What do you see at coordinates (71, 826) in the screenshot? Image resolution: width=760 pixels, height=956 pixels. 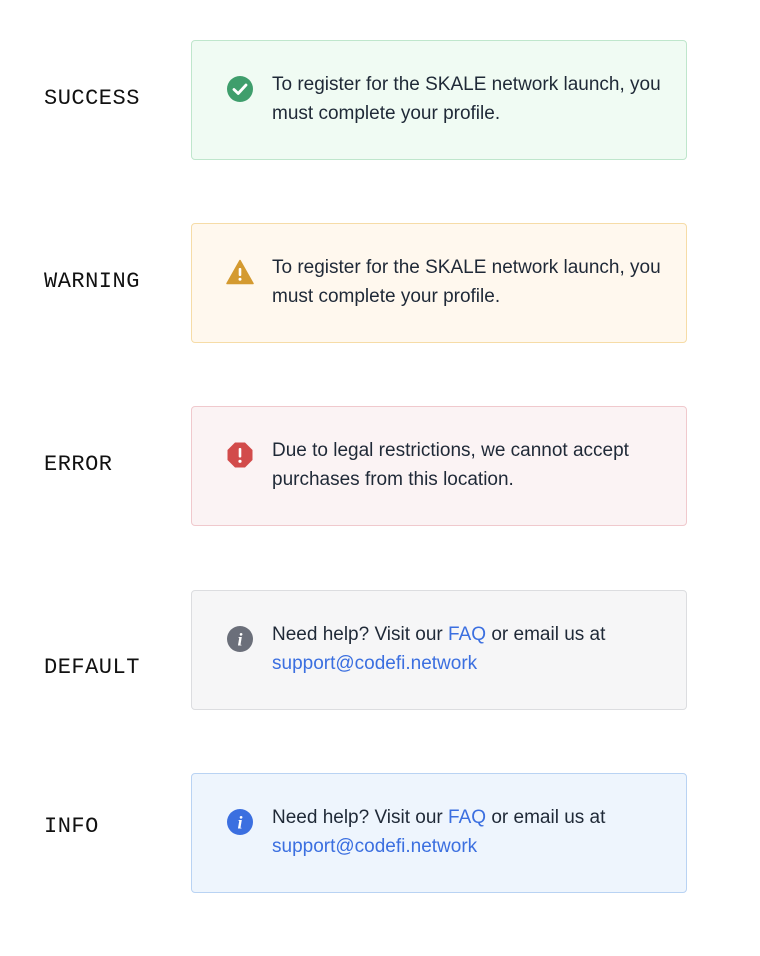 I see `label-info: INFO` at bounding box center [71, 826].